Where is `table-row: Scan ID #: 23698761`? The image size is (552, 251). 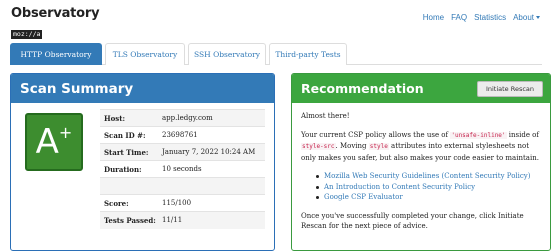 table-row: Scan ID #: 23698761 is located at coordinates (182, 135).